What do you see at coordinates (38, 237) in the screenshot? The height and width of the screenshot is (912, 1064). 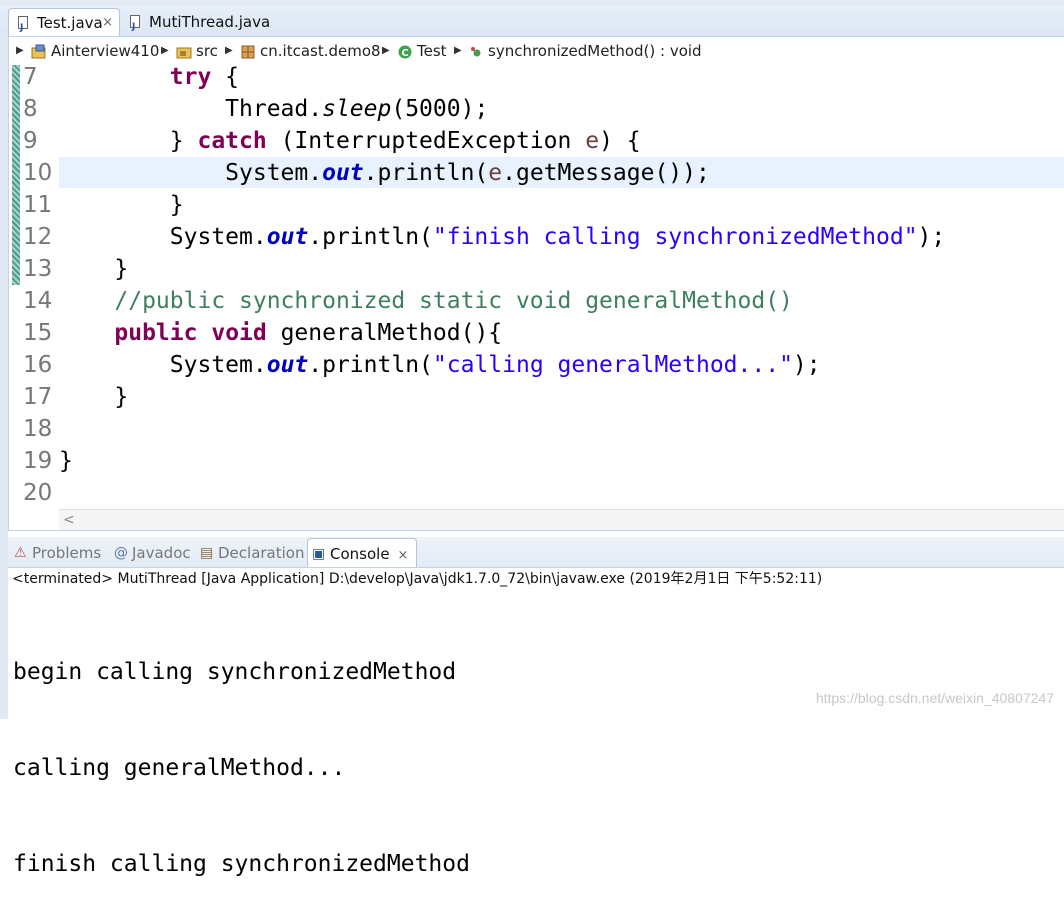 I see `line-number: 12` at bounding box center [38, 237].